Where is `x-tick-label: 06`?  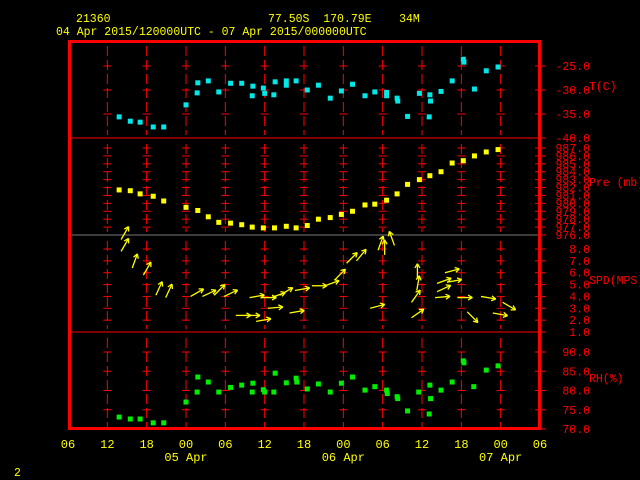 x-tick-label: 06 is located at coordinates (225, 445).